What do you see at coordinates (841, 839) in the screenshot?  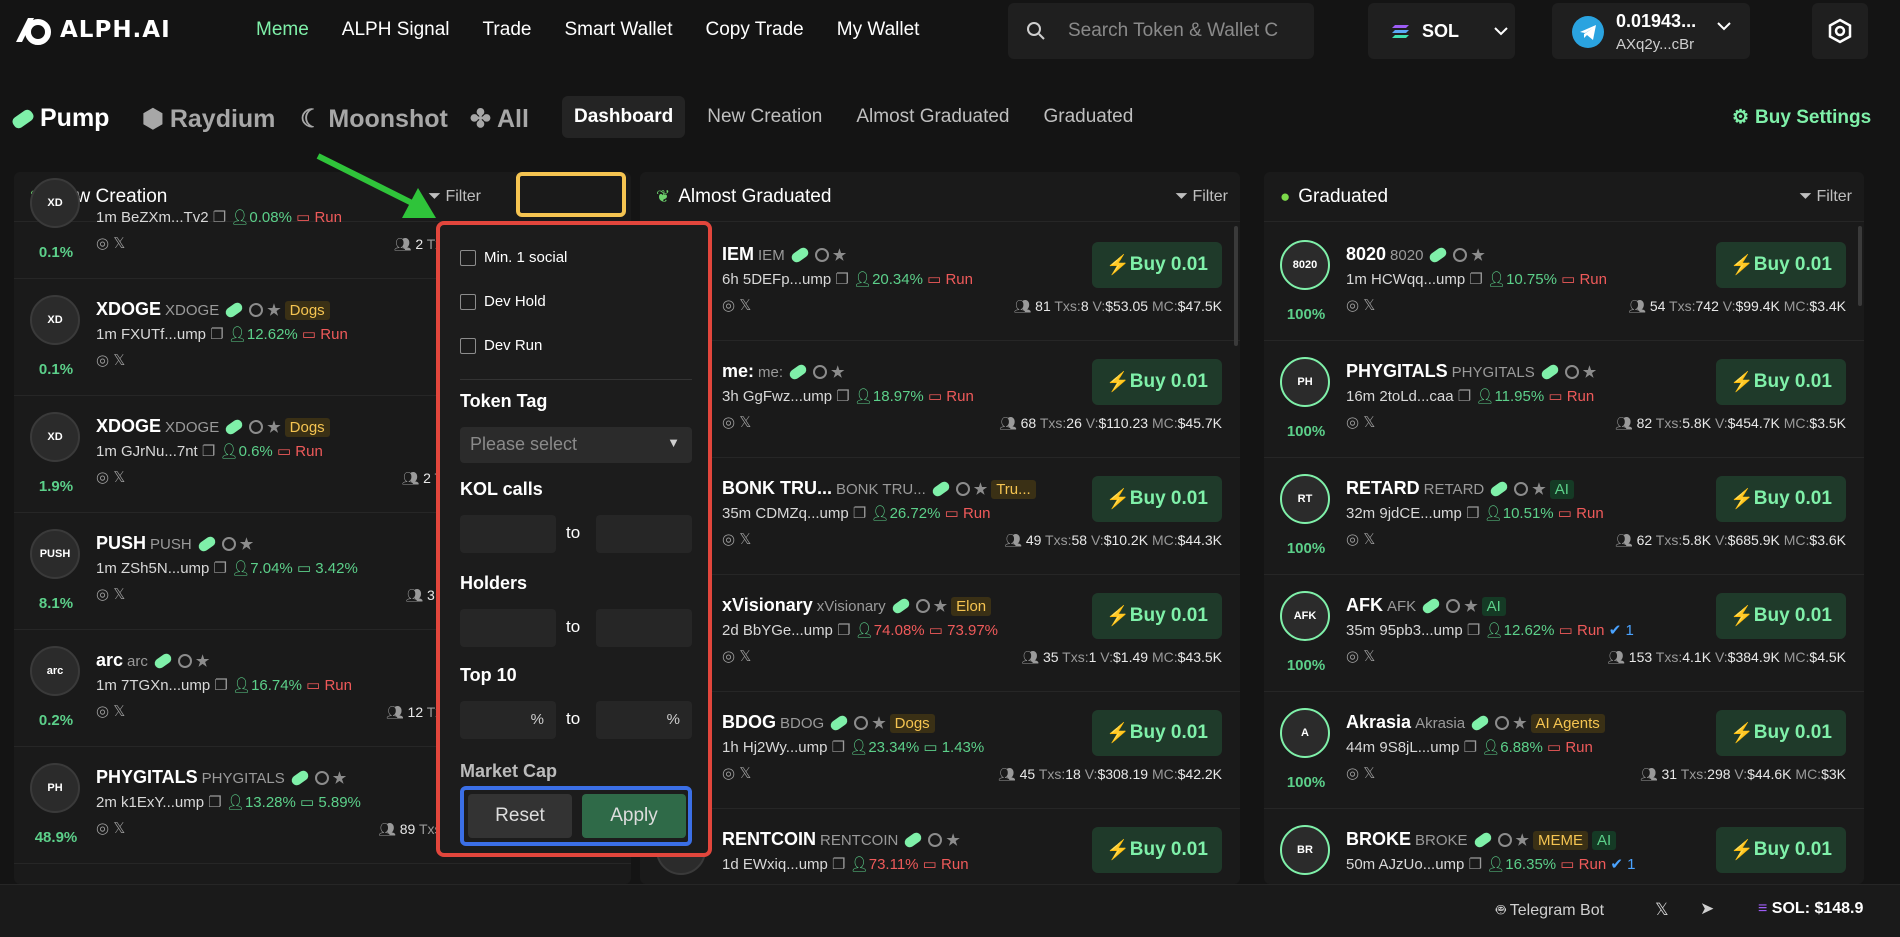 I see `token-name: RENTCOIN RENTCOIN ★` at bounding box center [841, 839].